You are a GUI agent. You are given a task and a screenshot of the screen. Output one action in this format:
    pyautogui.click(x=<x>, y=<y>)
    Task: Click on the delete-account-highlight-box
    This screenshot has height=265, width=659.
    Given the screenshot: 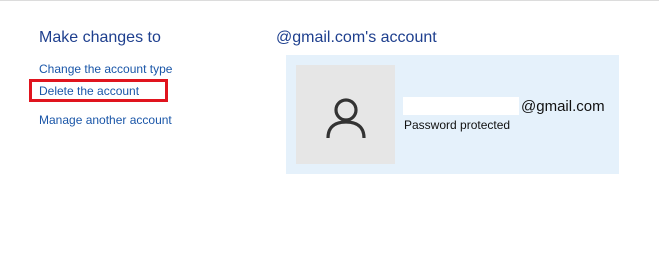 What is the action you would take?
    pyautogui.click(x=98, y=90)
    